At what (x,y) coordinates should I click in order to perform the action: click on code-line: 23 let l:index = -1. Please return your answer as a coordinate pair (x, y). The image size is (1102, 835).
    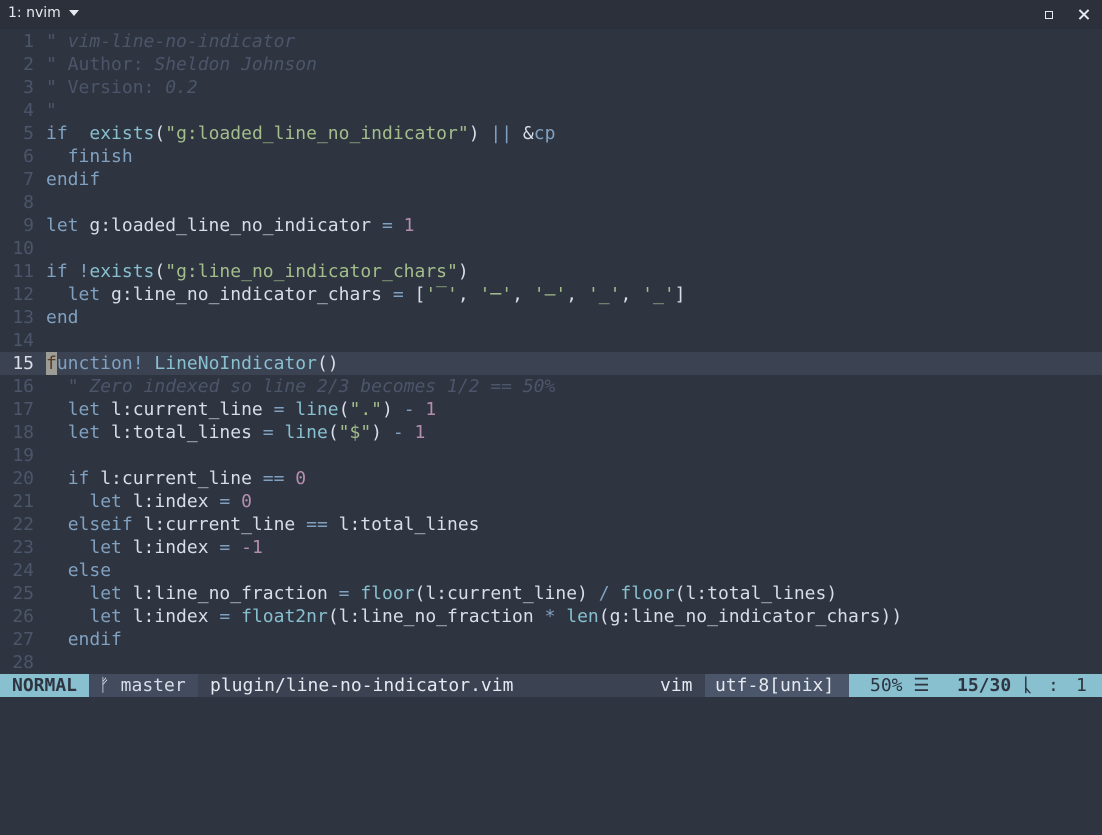
    Looking at the image, I should click on (551, 547).